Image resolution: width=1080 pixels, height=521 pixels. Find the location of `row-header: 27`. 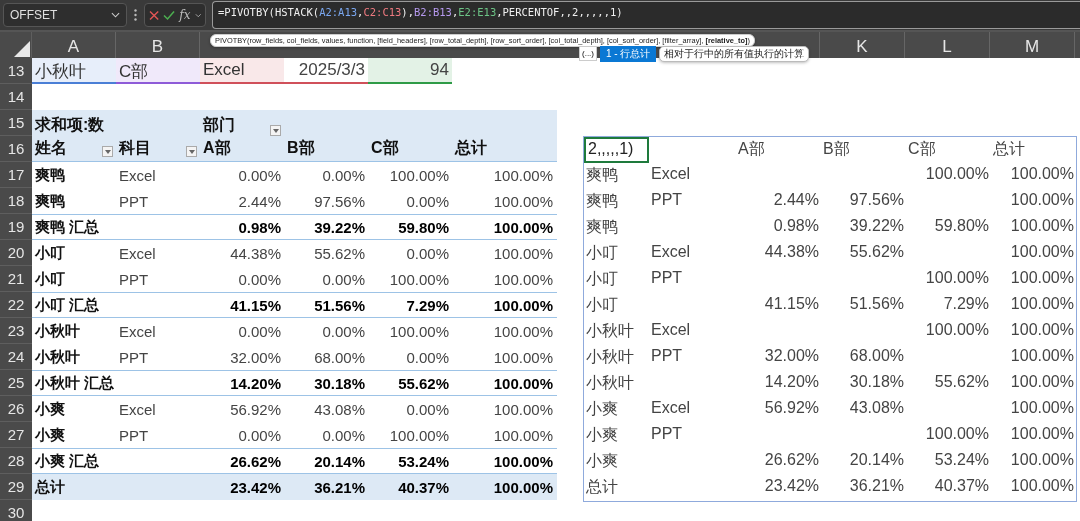

row-header: 27 is located at coordinates (16, 435).